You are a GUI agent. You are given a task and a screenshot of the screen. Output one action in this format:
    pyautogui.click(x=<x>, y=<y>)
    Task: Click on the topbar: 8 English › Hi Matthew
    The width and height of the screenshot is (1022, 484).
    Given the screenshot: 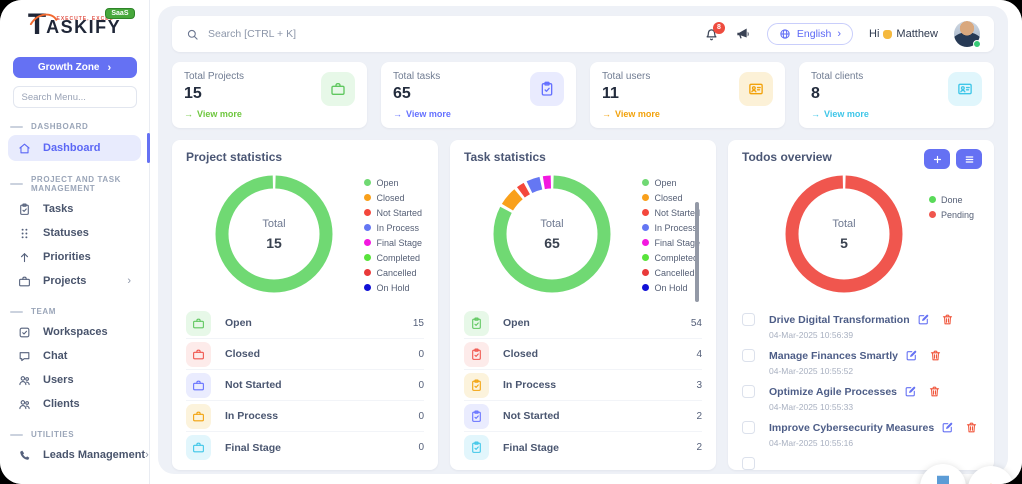 What is the action you would take?
    pyautogui.click(x=583, y=34)
    